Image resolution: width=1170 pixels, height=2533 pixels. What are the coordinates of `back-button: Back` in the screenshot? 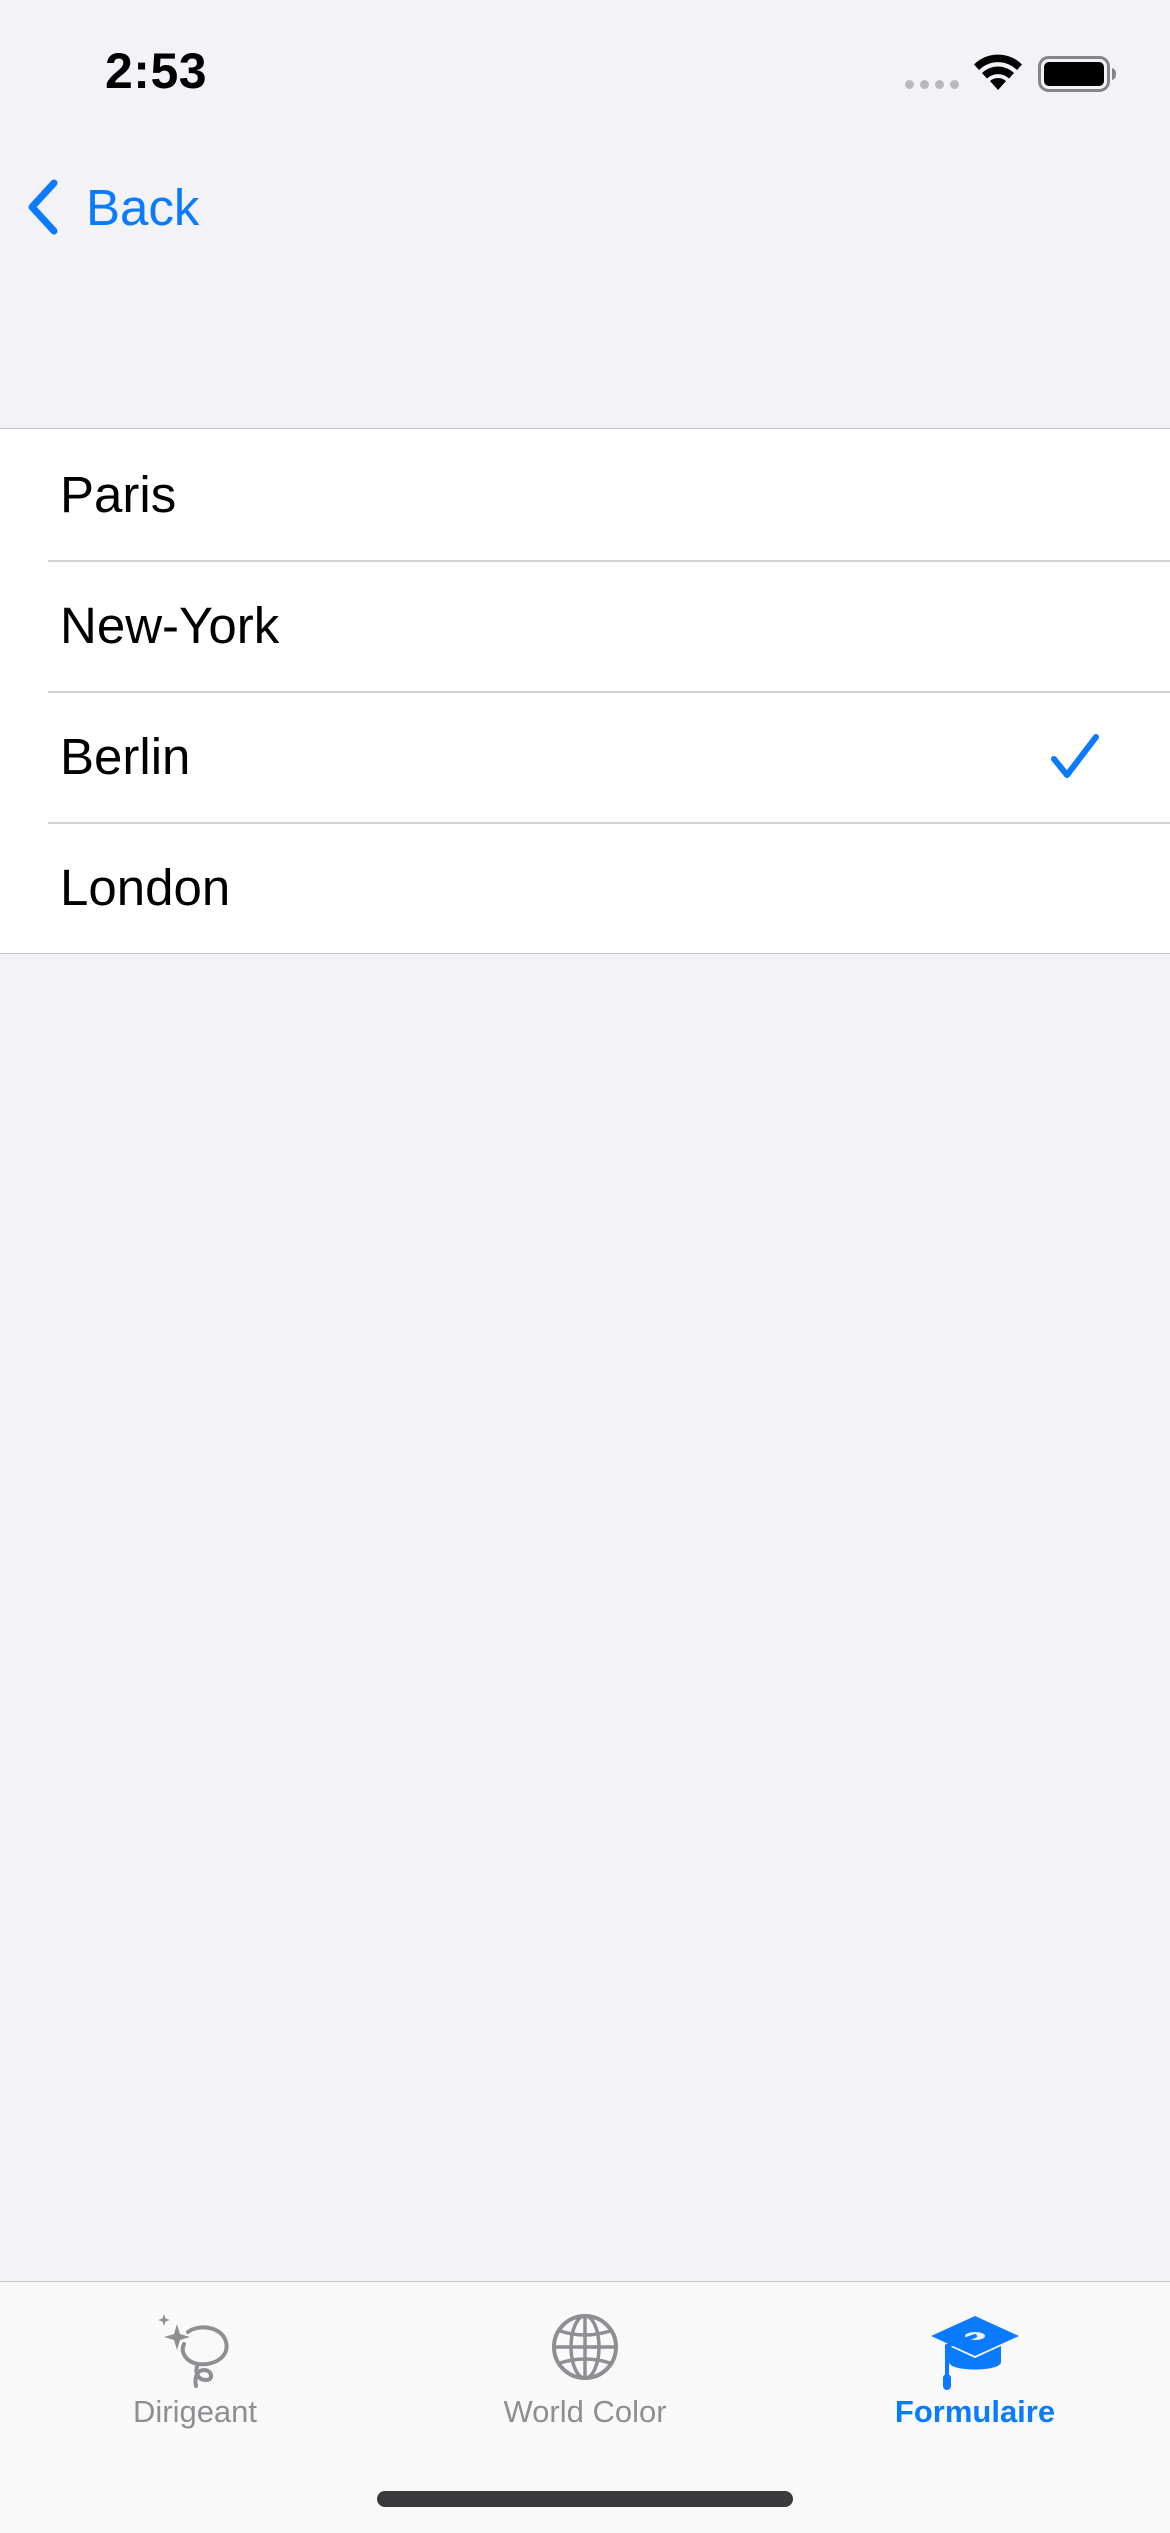 It's located at (110, 207).